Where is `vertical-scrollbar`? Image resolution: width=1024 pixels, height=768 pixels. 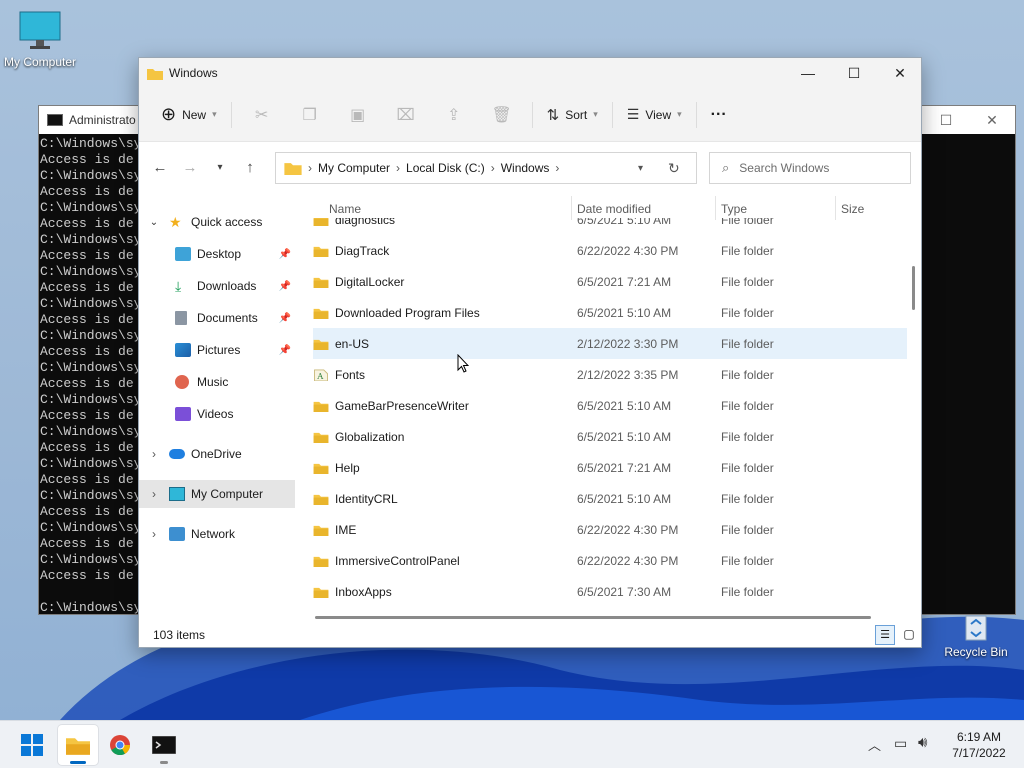 vertical-scrollbar is located at coordinates (913, 399).